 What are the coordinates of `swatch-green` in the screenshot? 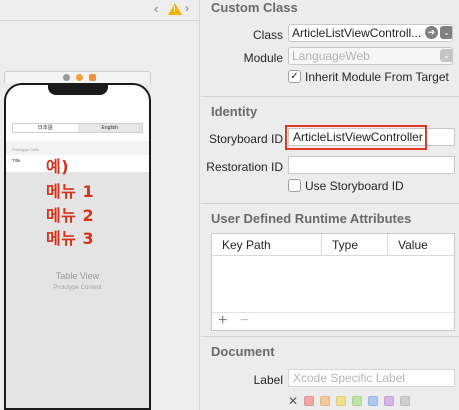 It's located at (357, 401).